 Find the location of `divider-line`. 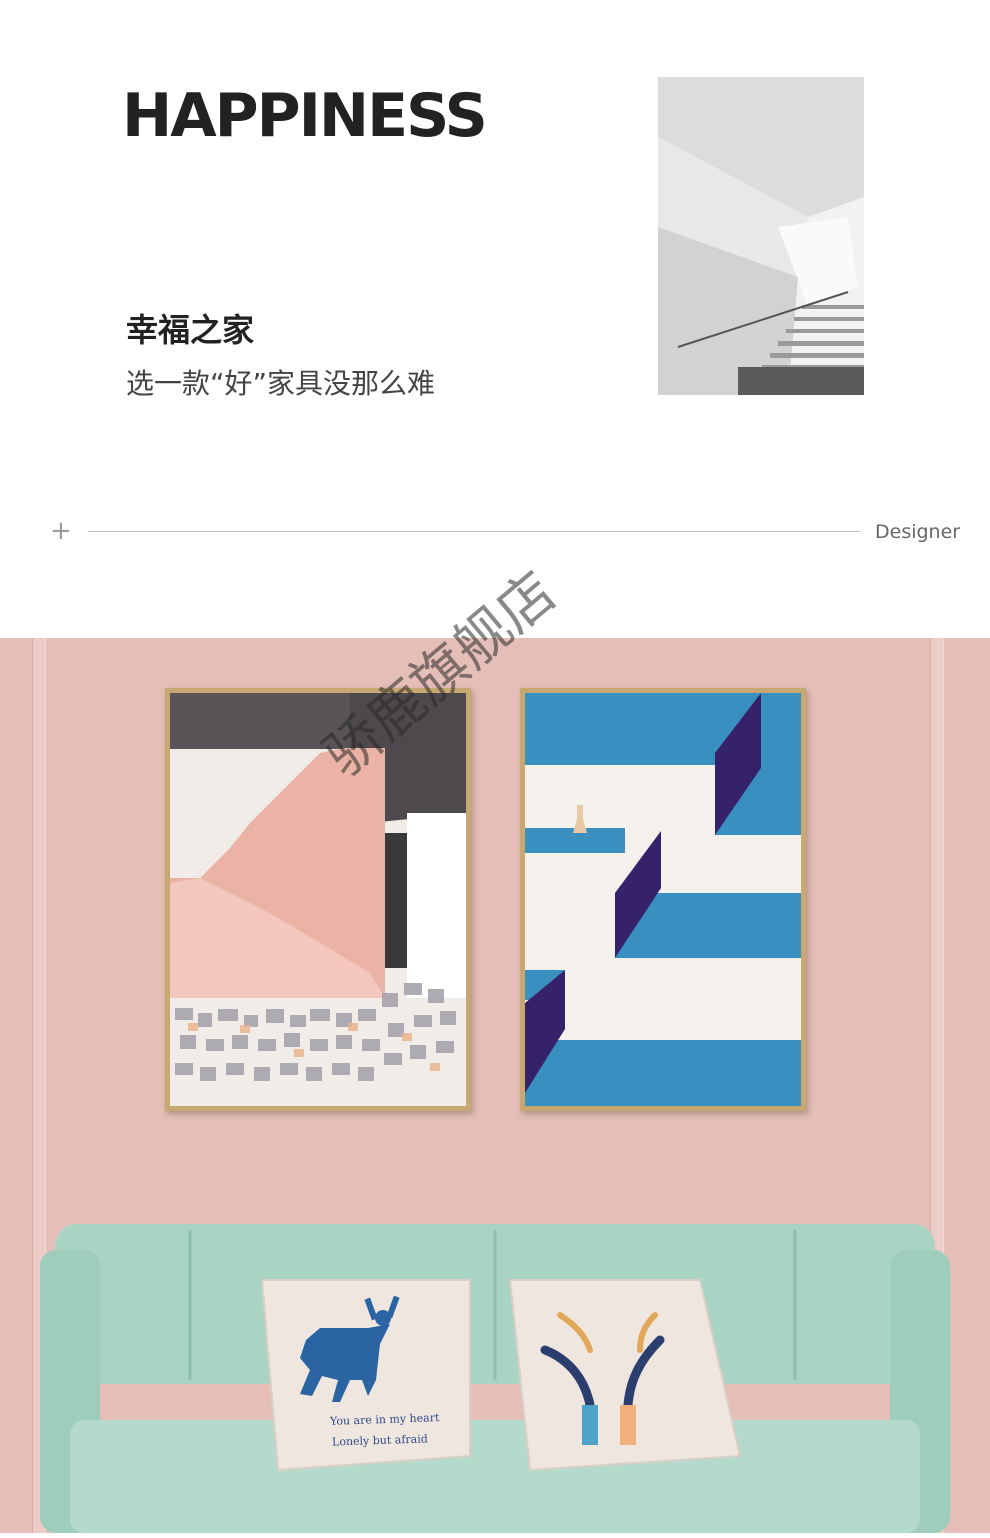

divider-line is located at coordinates (474, 531).